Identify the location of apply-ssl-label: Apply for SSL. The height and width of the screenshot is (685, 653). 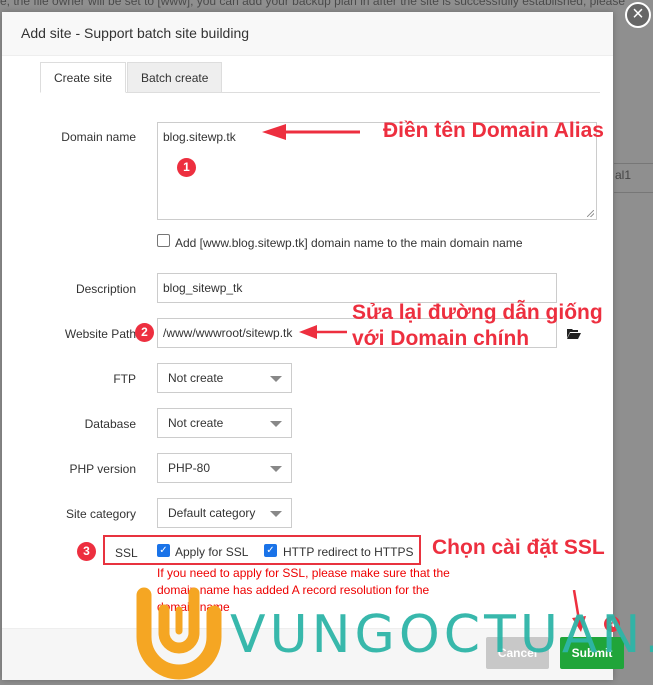
(212, 552).